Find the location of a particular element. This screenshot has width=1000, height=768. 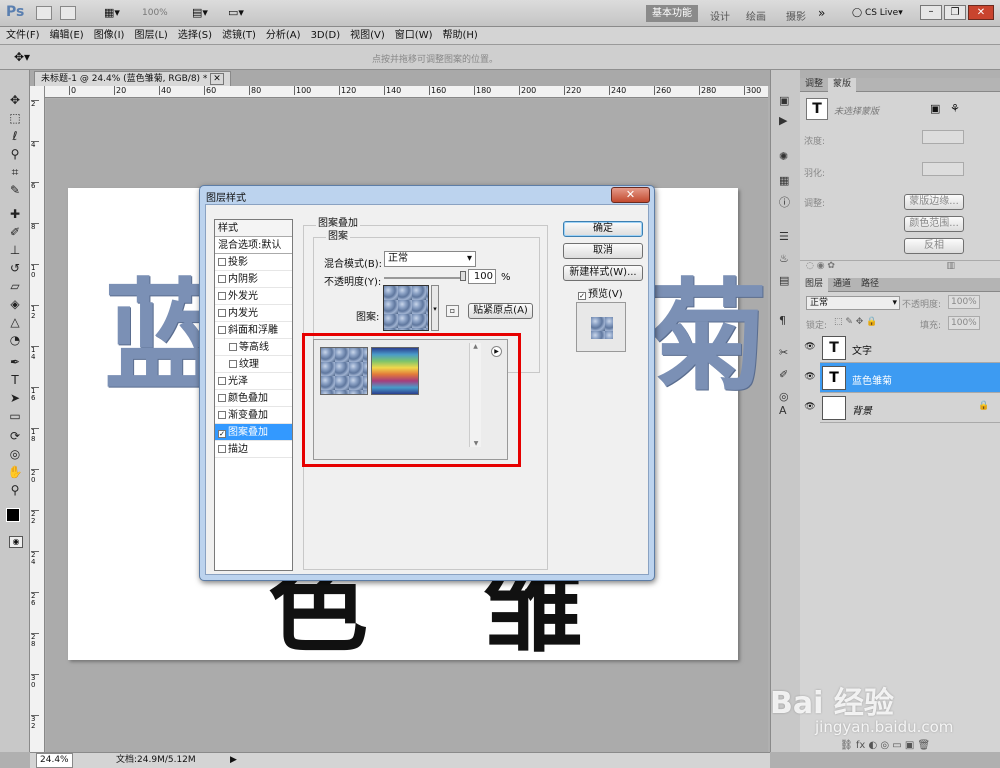

workspace-essentials: 基本功能 is located at coordinates (672, 13).